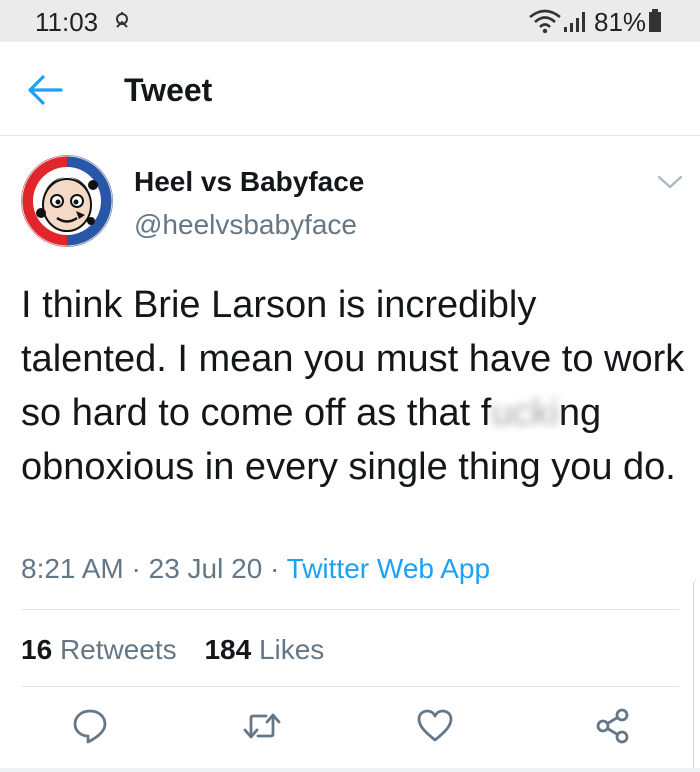 This screenshot has width=700, height=772. I want to click on page-title: Tweet, so click(168, 90).